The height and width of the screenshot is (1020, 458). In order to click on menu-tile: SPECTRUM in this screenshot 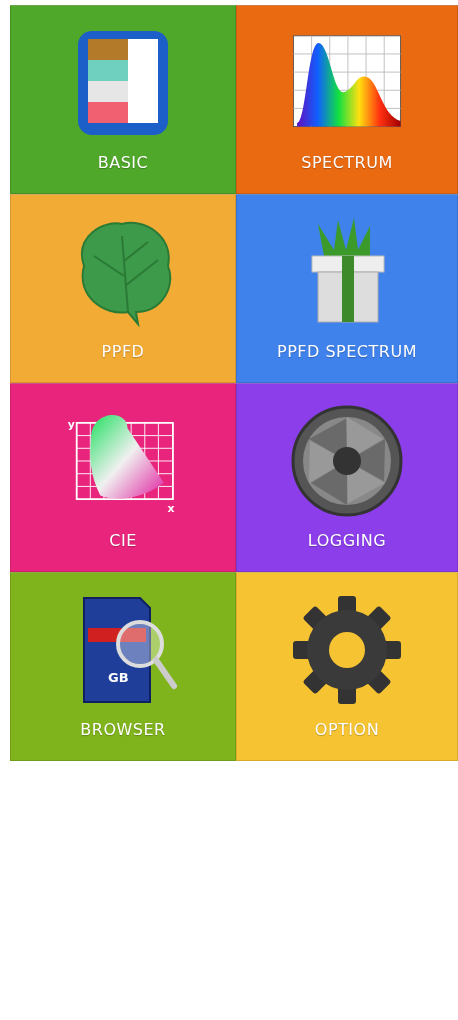, I will do `click(347, 99)`.